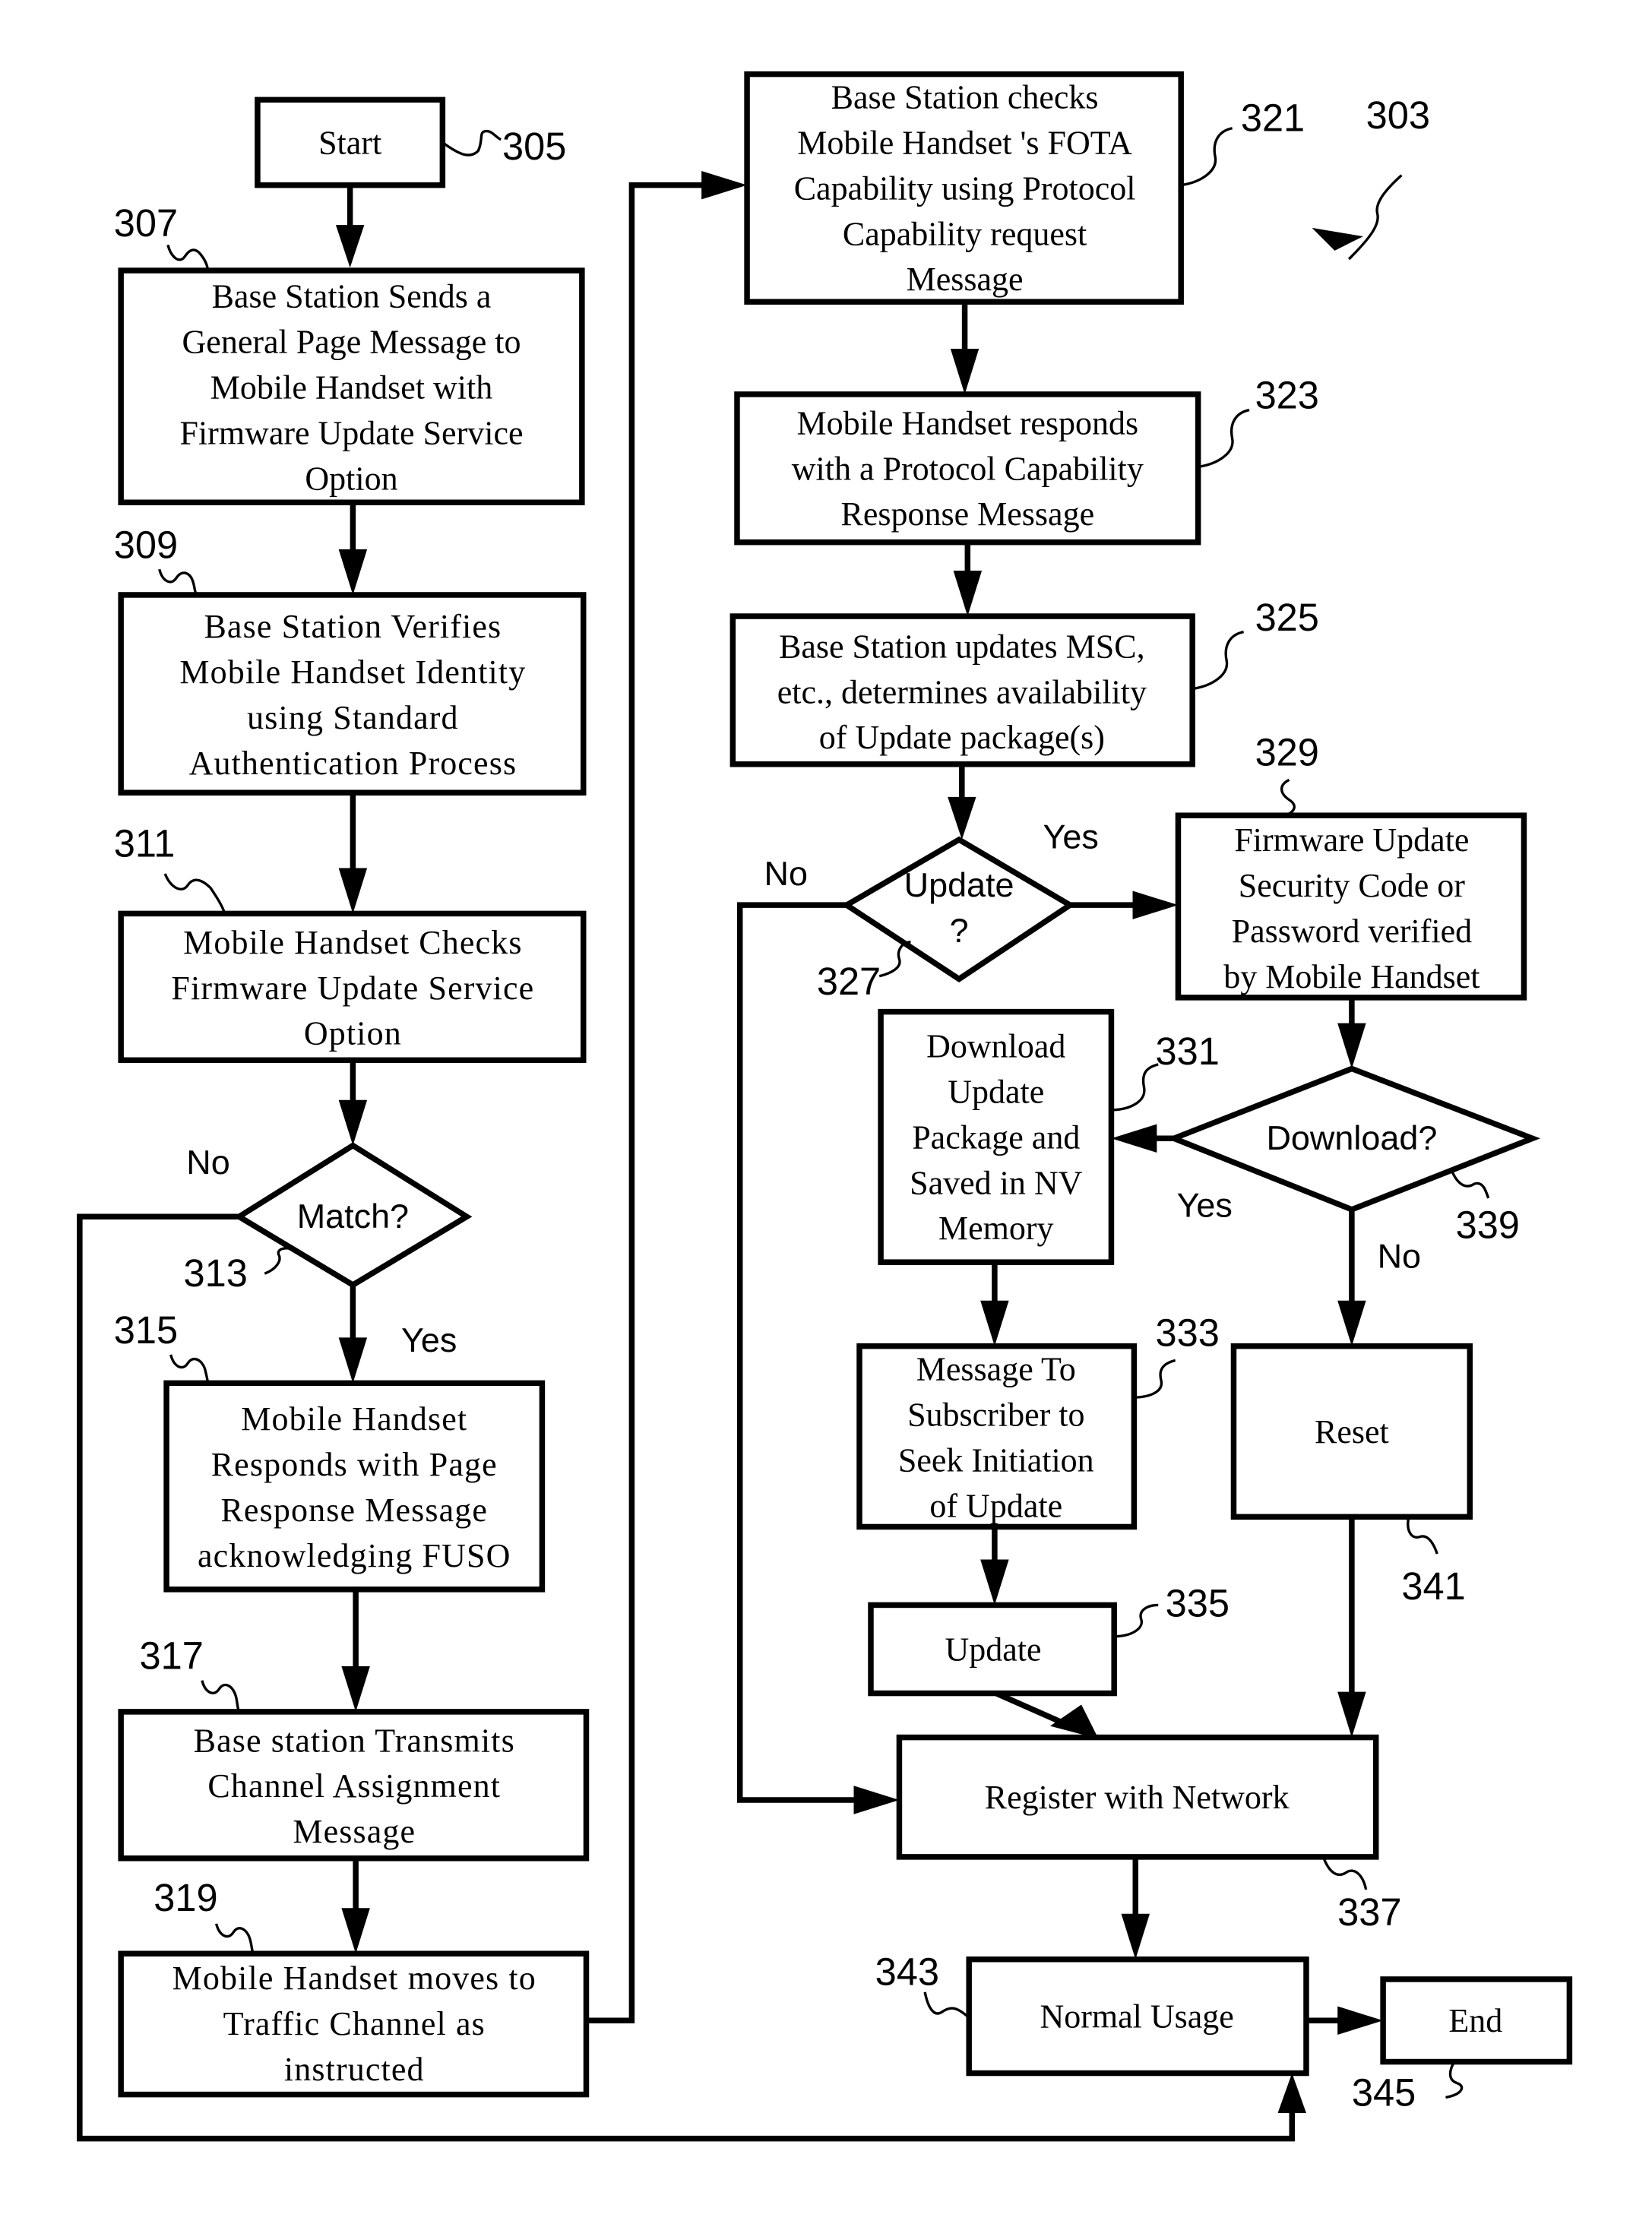 This screenshot has width=1652, height=2227. What do you see at coordinates (351, 432) in the screenshot?
I see `step-307-line: Firmware Update Service` at bounding box center [351, 432].